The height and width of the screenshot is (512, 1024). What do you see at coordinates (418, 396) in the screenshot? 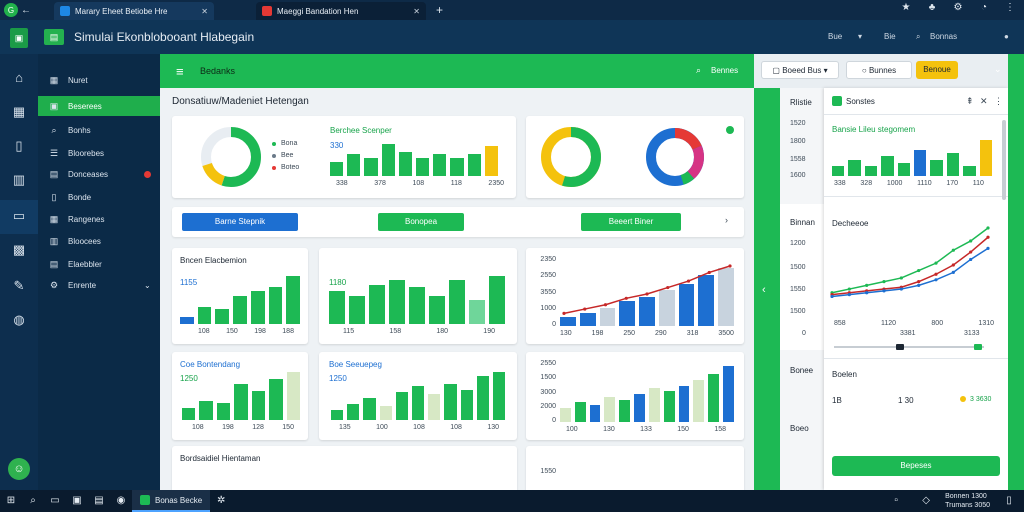
I see `bar-chart` at bounding box center [418, 396].